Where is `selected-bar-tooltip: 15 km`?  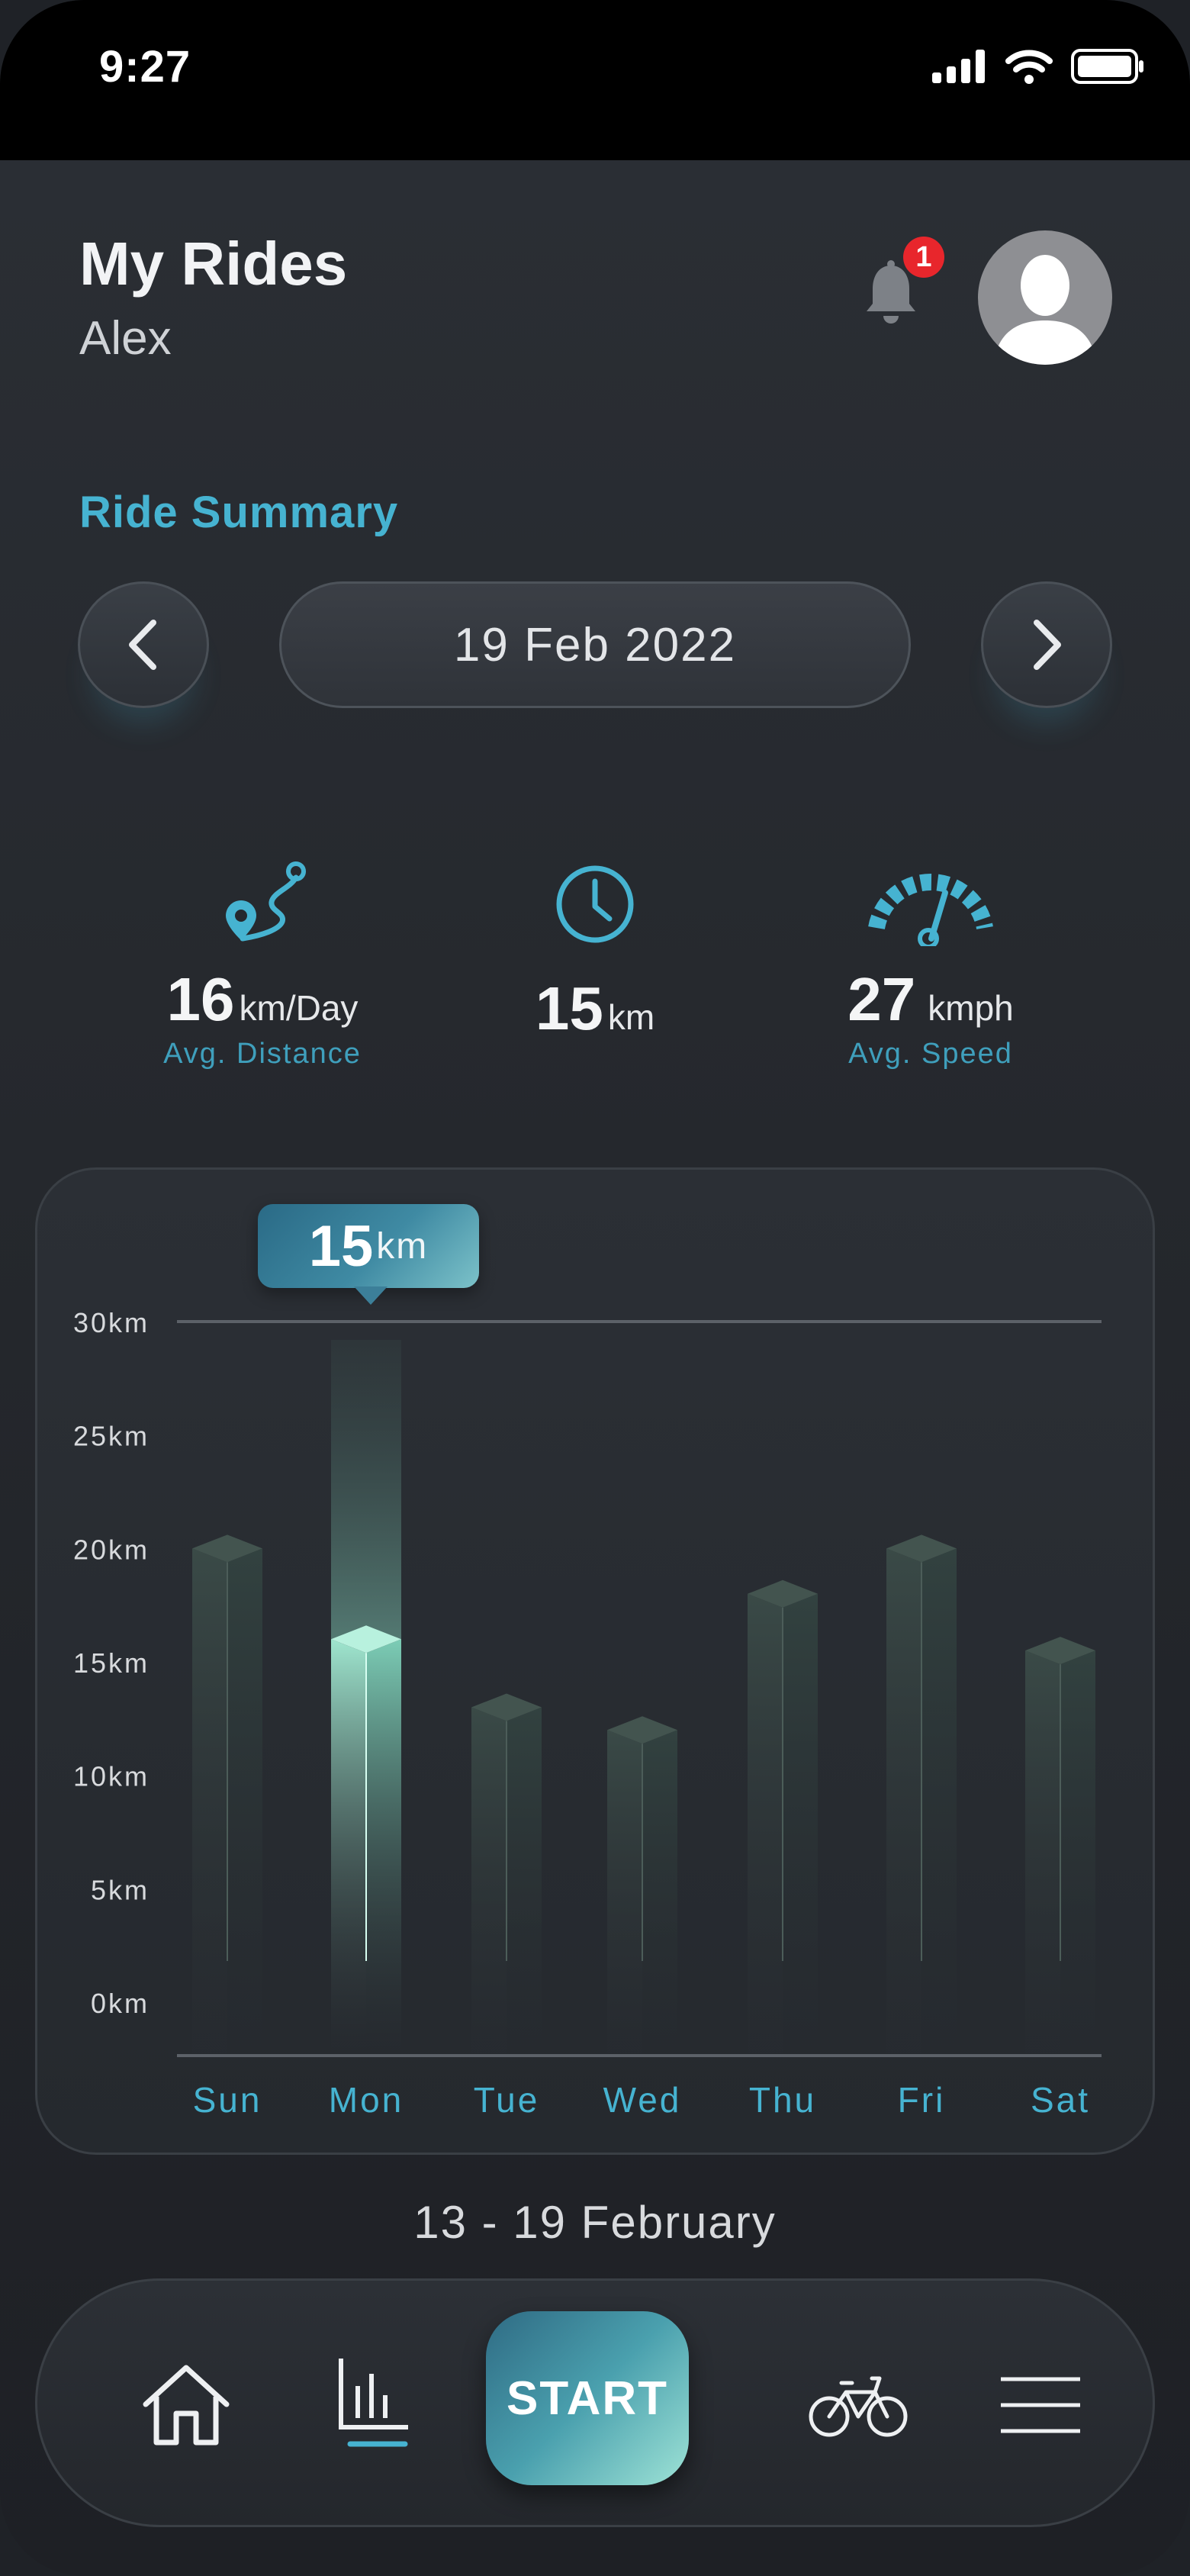
selected-bar-tooltip: 15 km is located at coordinates (368, 1254).